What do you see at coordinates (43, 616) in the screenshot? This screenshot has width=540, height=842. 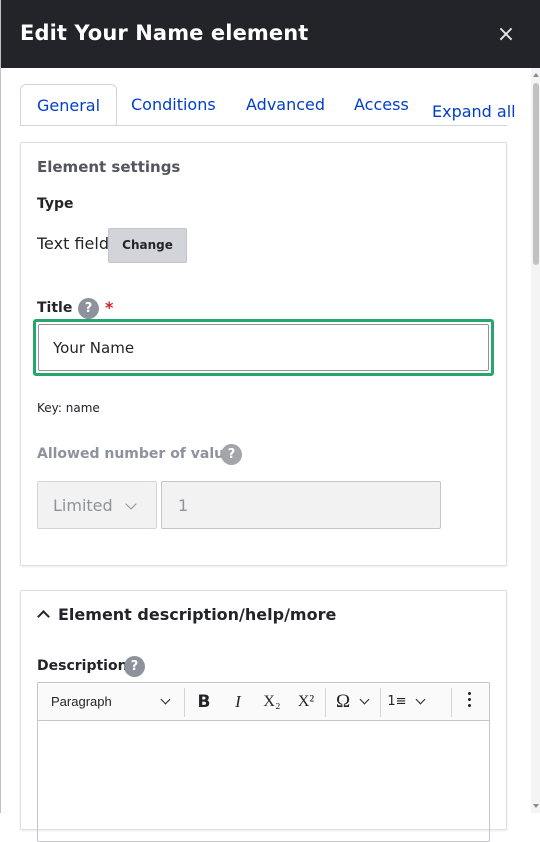 I see `chevron-up-icon` at bounding box center [43, 616].